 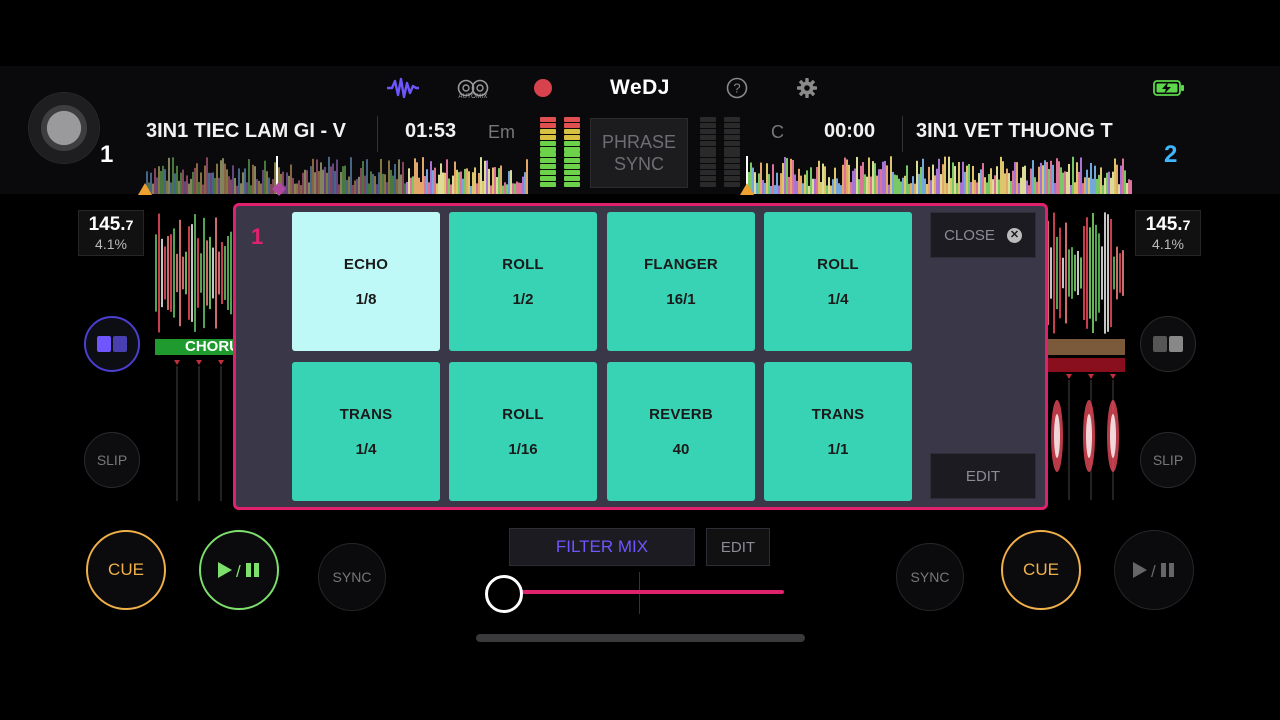 I want to click on deck2-sync-button: SYNC, so click(x=930, y=577).